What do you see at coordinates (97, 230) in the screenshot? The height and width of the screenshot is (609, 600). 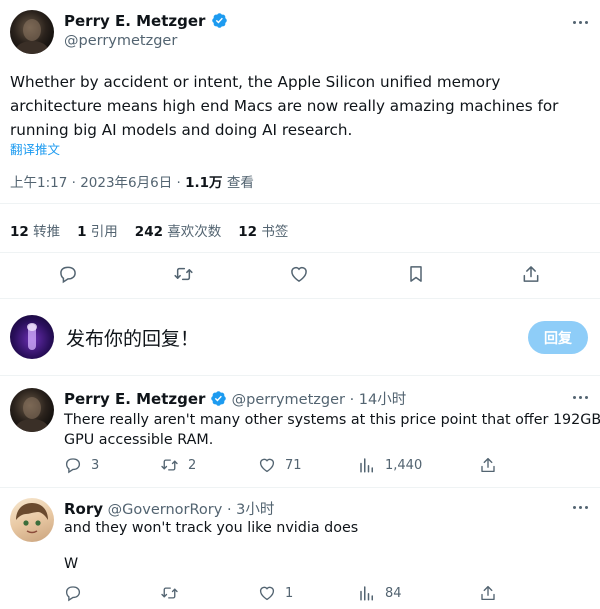 I see `quote-stat: 1 引用` at bounding box center [97, 230].